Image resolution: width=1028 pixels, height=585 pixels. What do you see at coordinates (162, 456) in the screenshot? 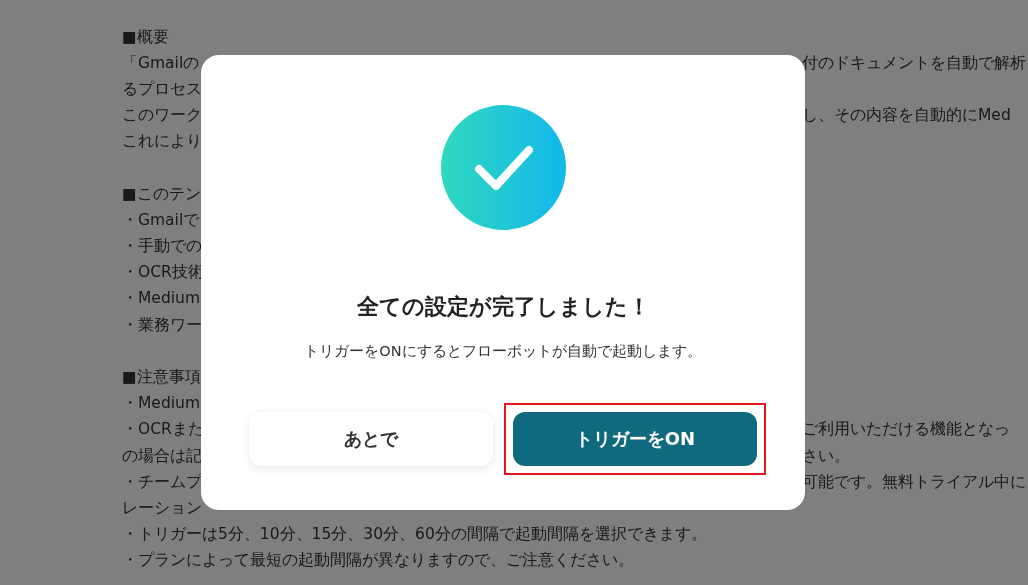
I see `body-text: の場合は記` at bounding box center [162, 456].